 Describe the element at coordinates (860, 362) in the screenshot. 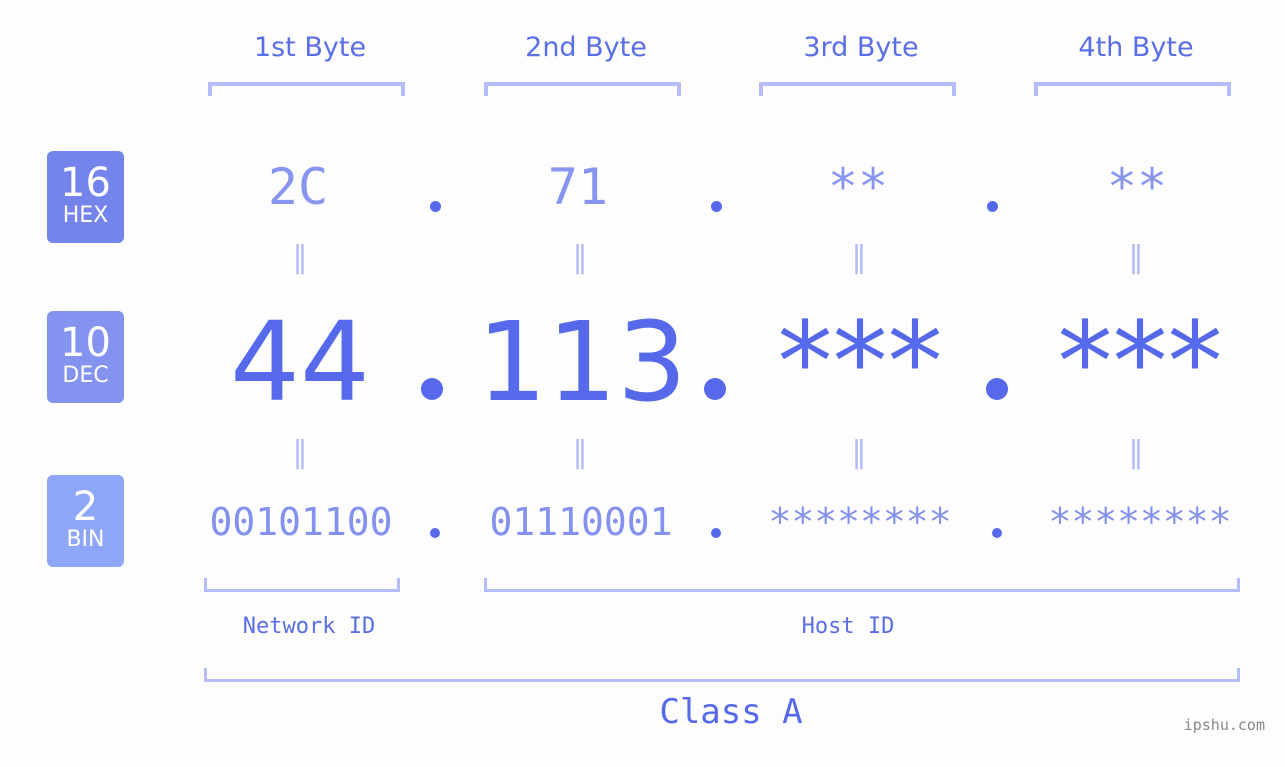

I see `dec-value-3: ***` at that location.